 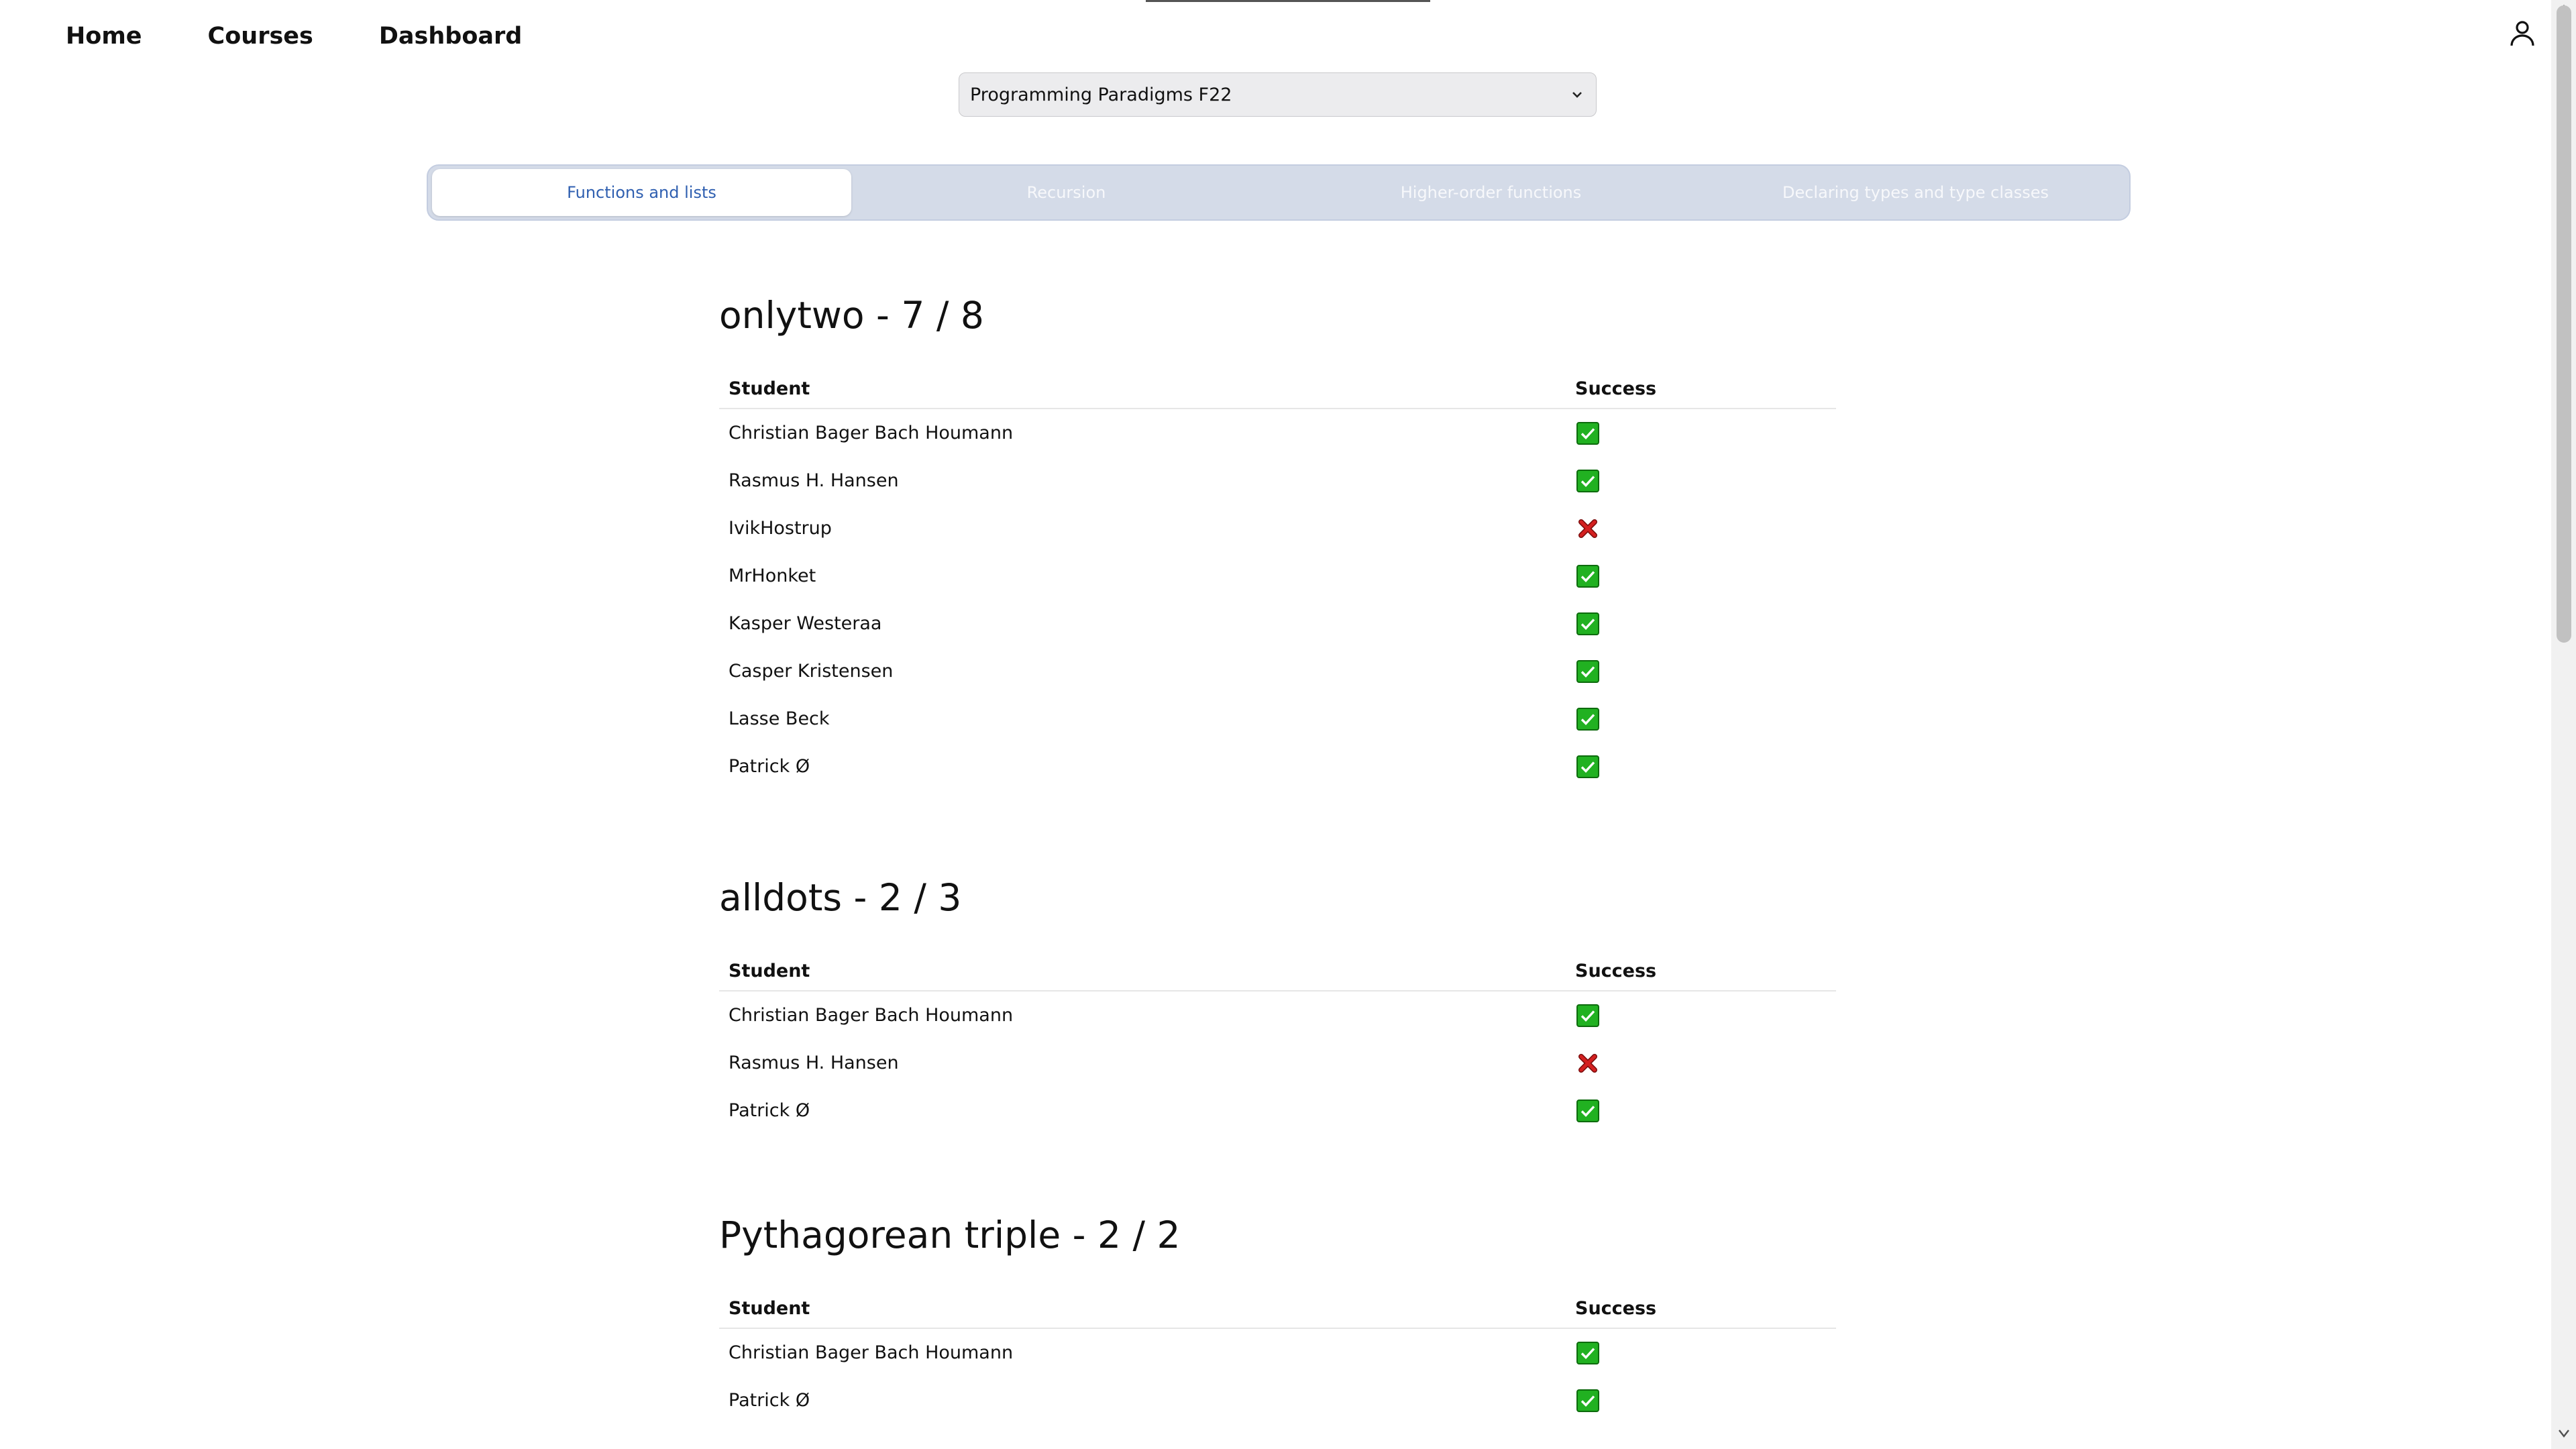 What do you see at coordinates (2564, 1433) in the screenshot?
I see `scroll-down-icon` at bounding box center [2564, 1433].